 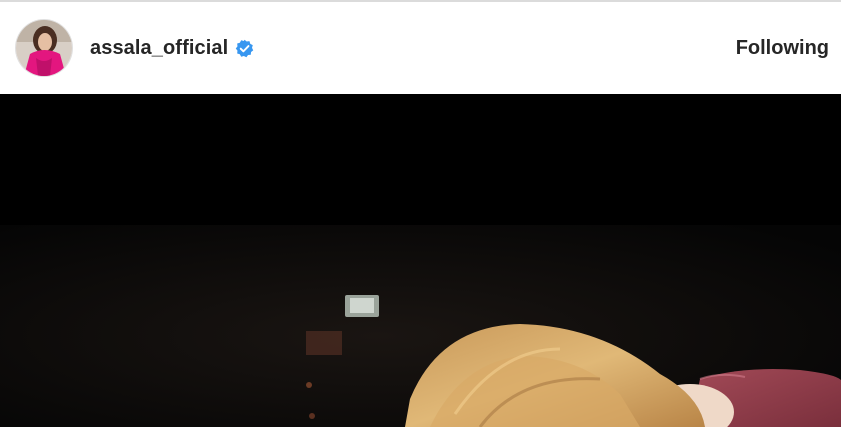 What do you see at coordinates (159, 48) in the screenshot?
I see `username-link: assala_official` at bounding box center [159, 48].